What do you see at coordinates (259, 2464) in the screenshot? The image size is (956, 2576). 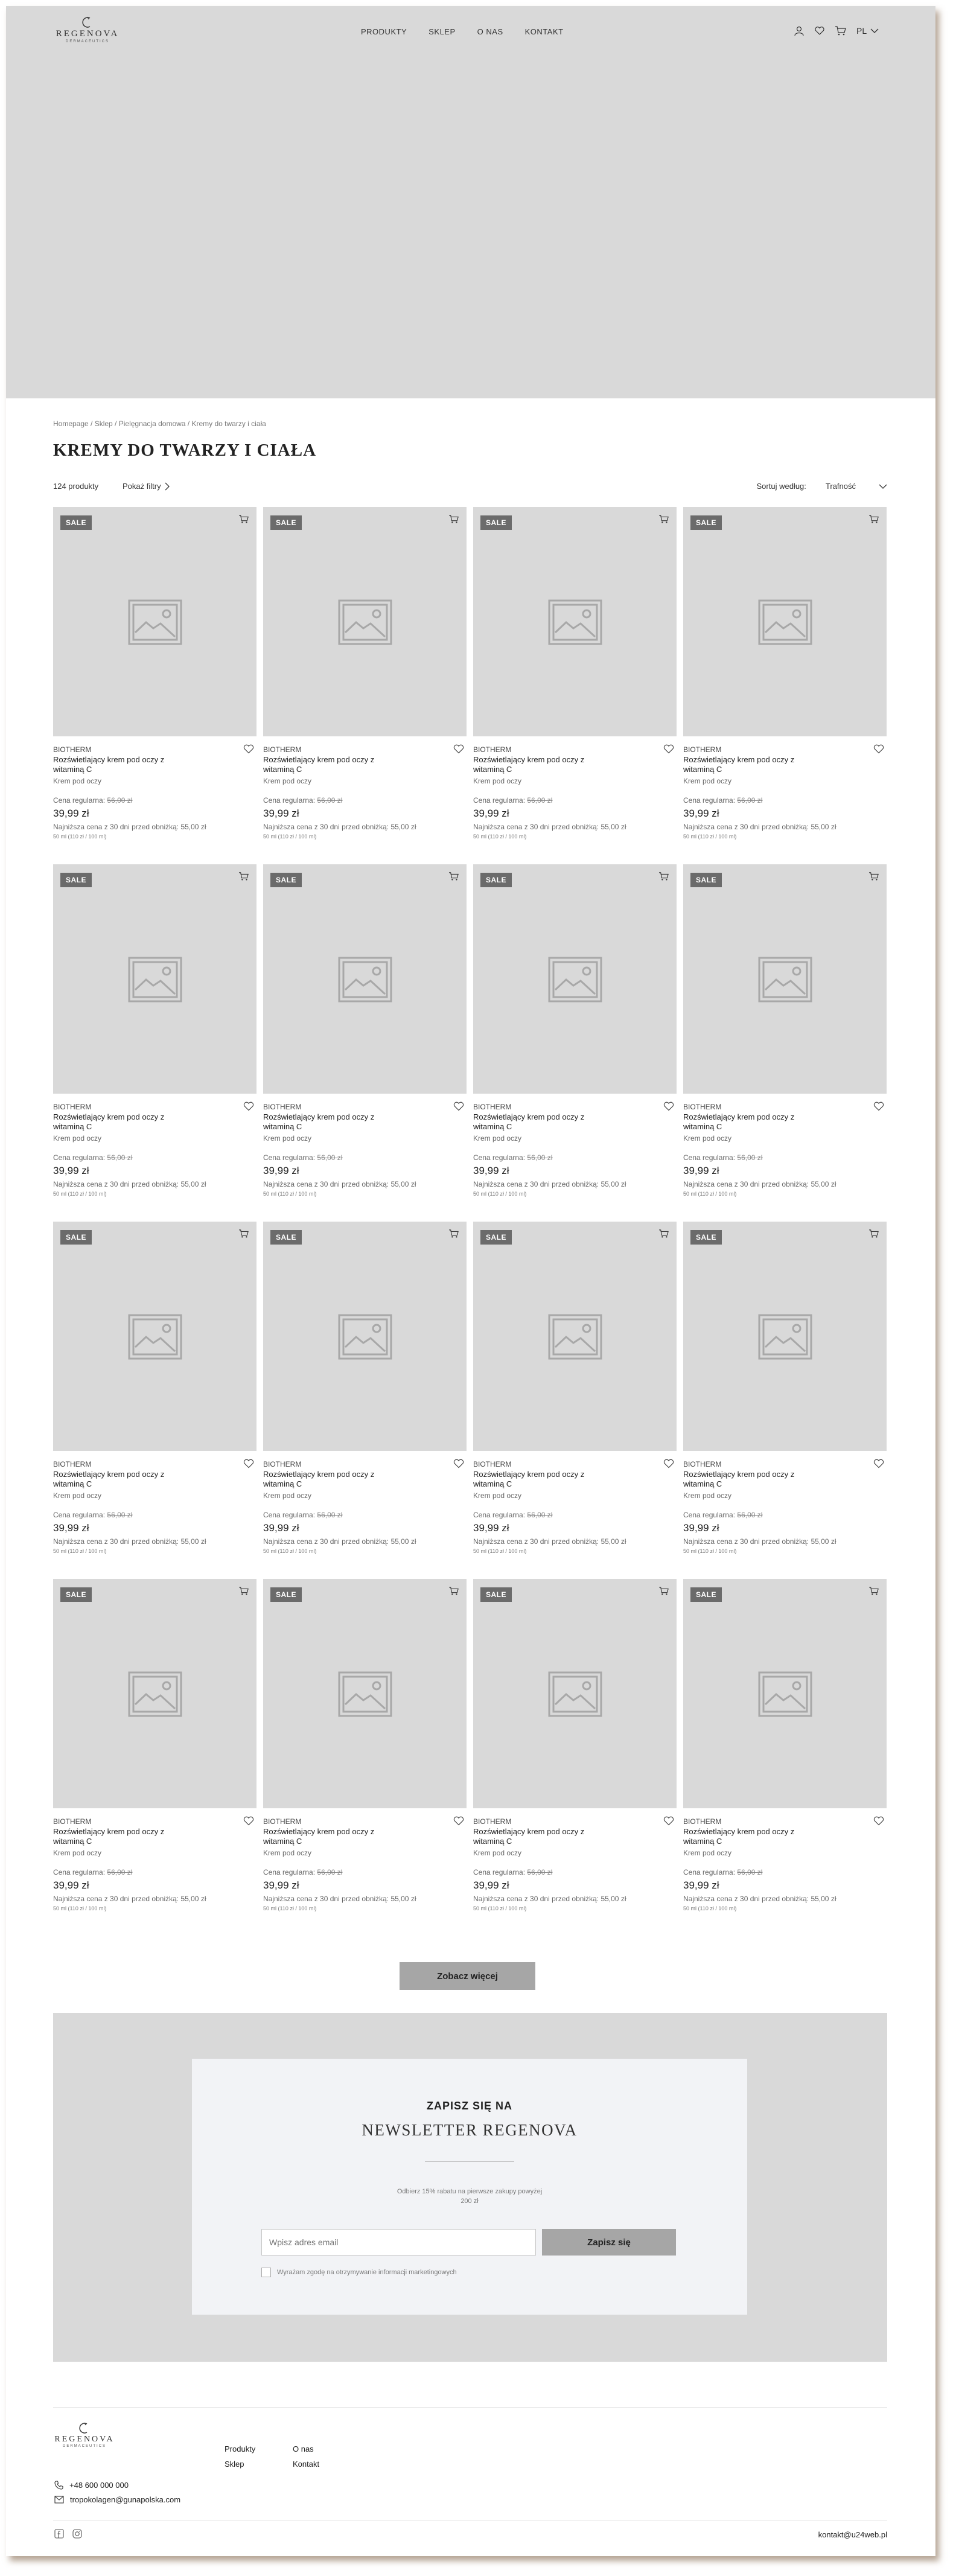 I see `footer-link-sklep: Sklep` at bounding box center [259, 2464].